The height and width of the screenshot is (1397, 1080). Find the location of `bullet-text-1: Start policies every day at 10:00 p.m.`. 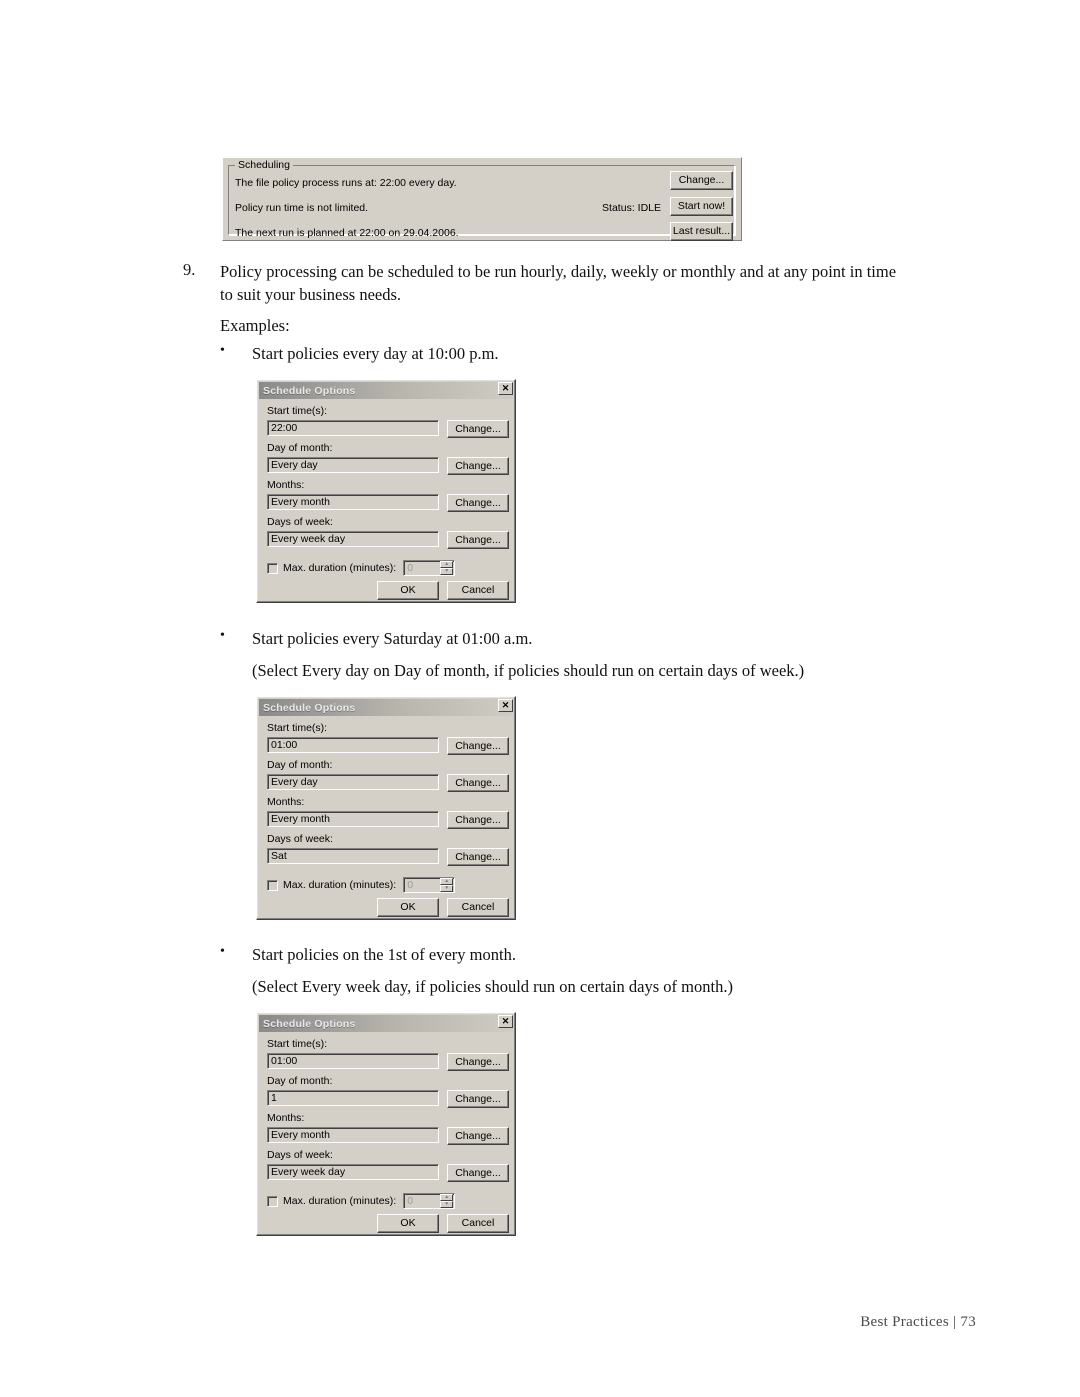

bullet-text-1: Start policies every day at 10:00 p.m. is located at coordinates (375, 353).